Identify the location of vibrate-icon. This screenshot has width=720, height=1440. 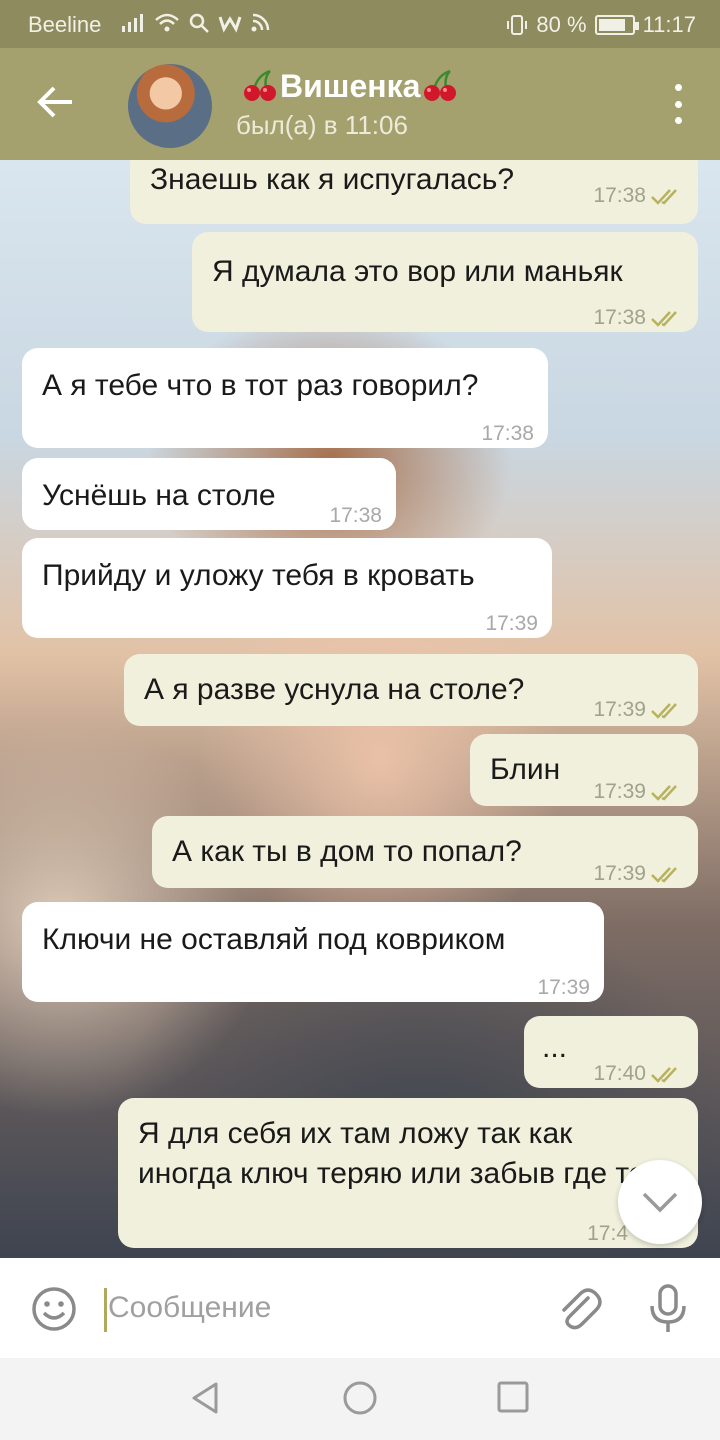
(517, 25).